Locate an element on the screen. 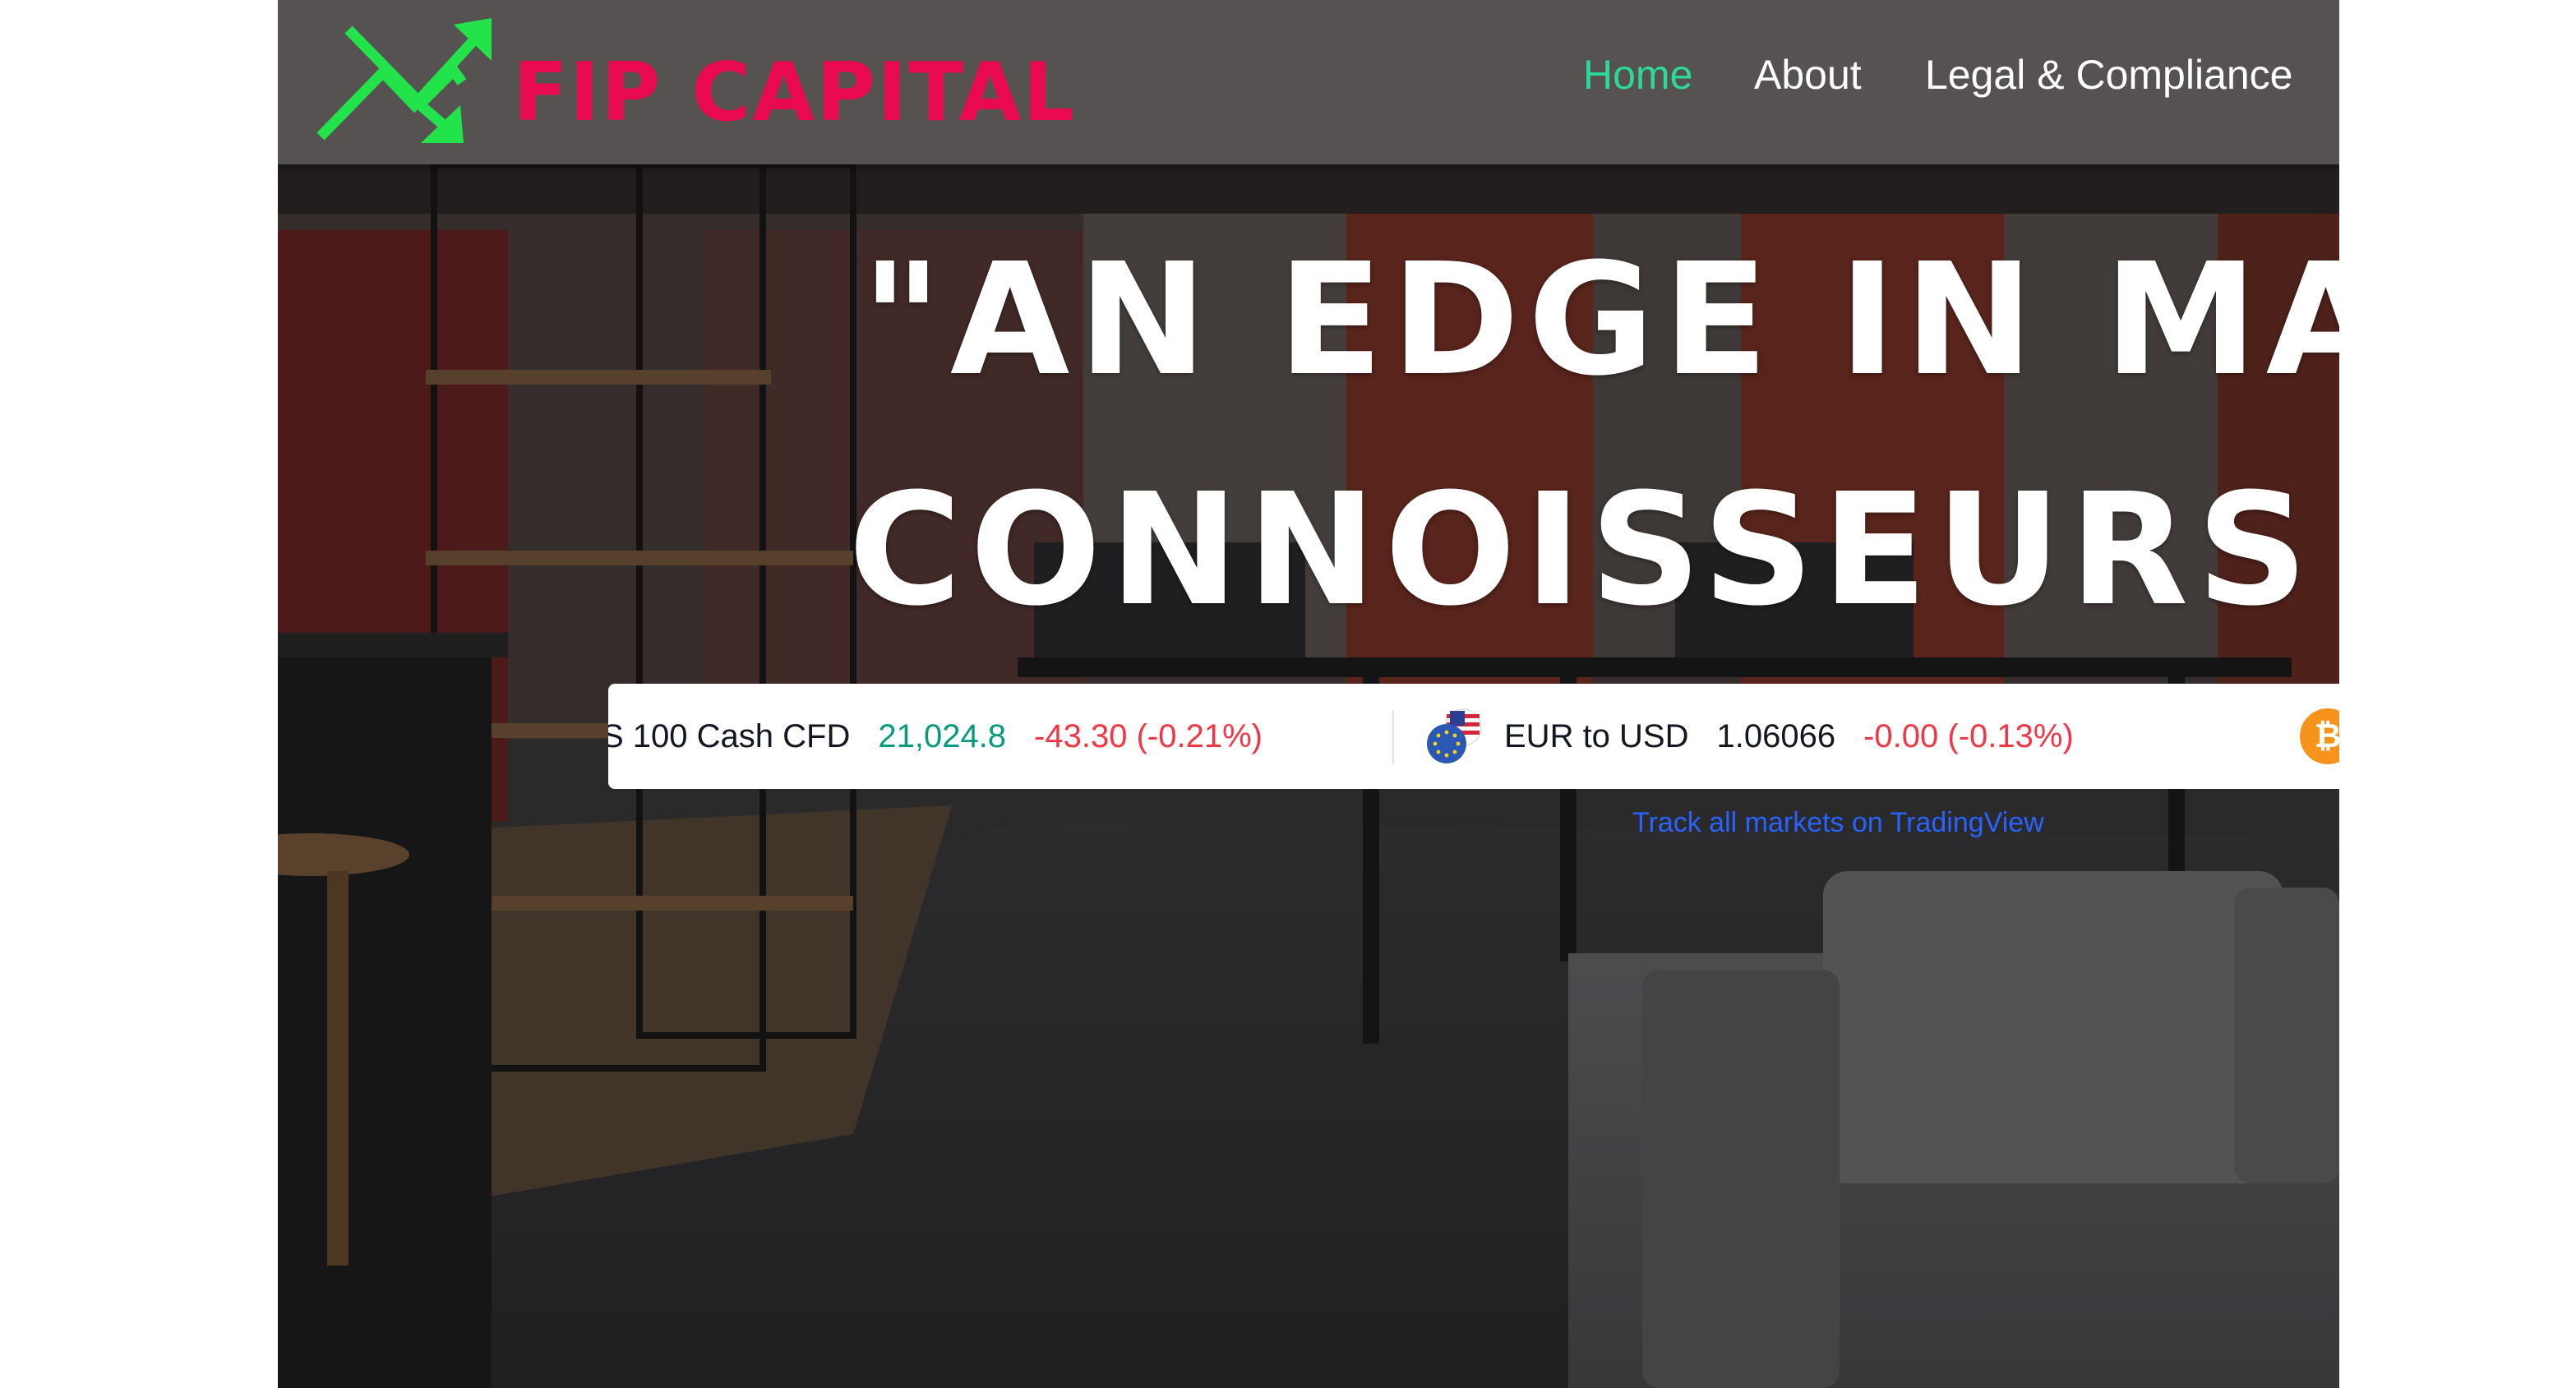  main-nav: Home About Legal & Compliance is located at coordinates (1308, 82).